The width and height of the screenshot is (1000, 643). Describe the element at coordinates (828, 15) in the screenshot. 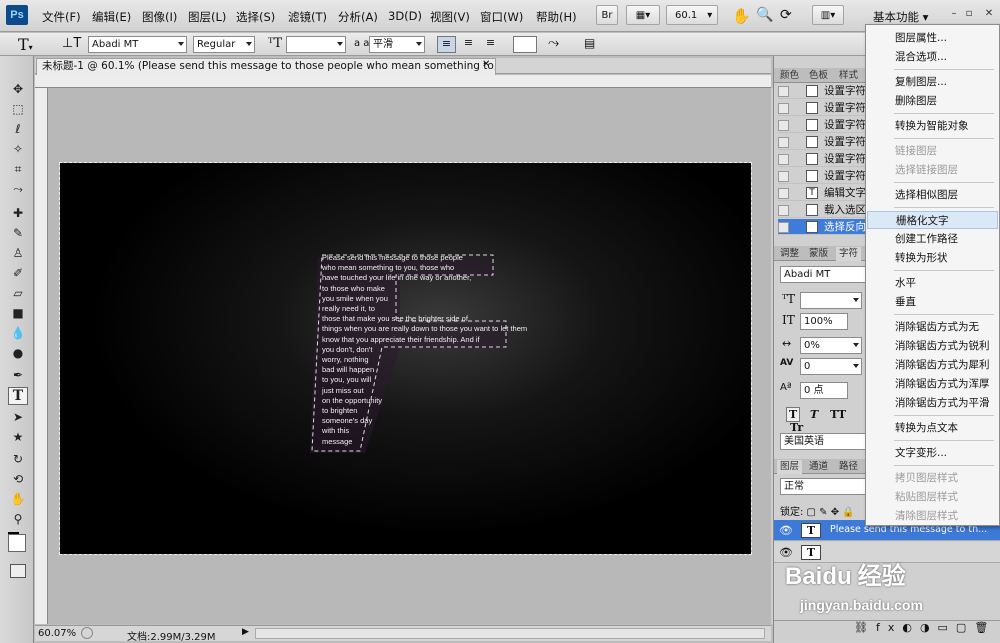

I see `arrange-documents-button: ▥▾` at that location.